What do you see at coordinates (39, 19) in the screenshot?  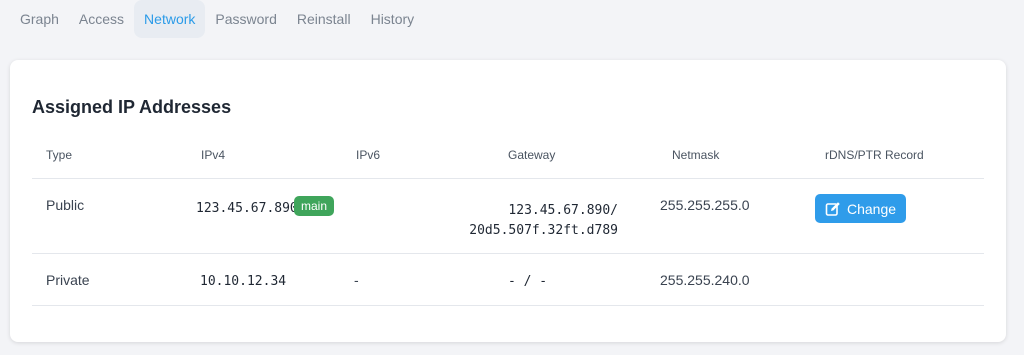 I see `tab-graph: Graph` at bounding box center [39, 19].